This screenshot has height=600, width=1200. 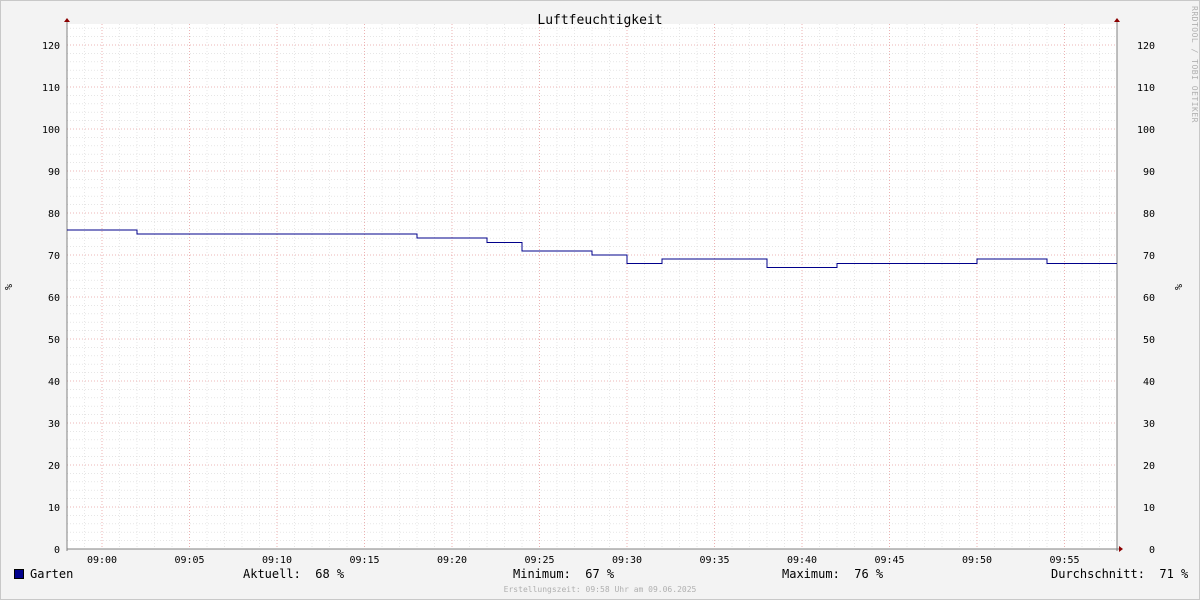 What do you see at coordinates (1146, 130) in the screenshot?
I see `y-tick-label-right: 100` at bounding box center [1146, 130].